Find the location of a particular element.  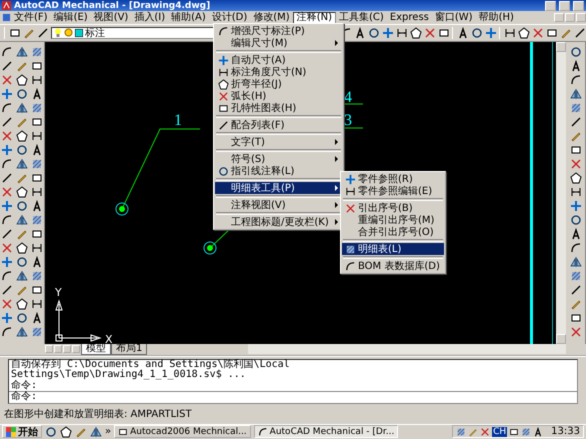

menu-item: Express is located at coordinates (409, 18).